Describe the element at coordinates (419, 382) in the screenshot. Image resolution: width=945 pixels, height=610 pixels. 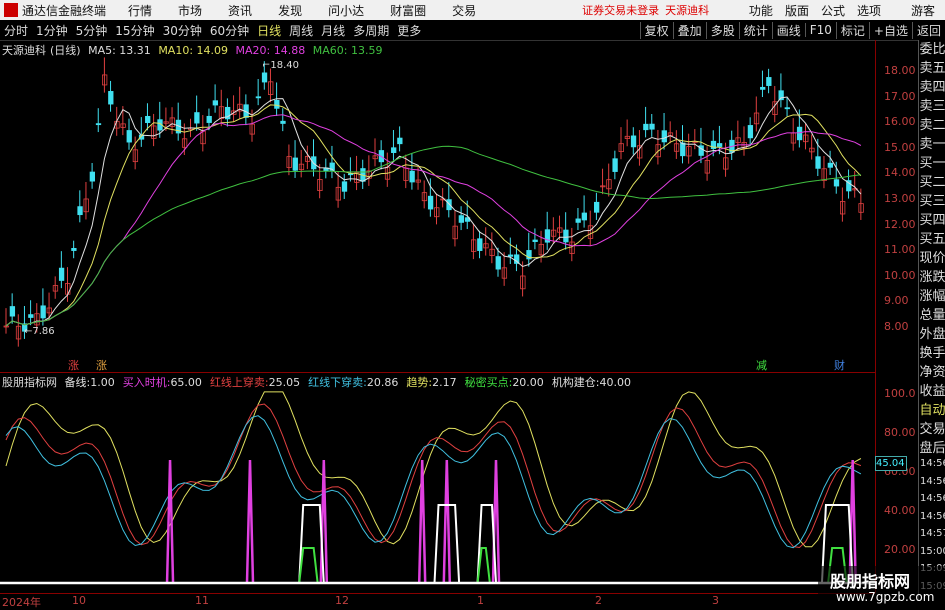
I see `legend-label: 趋势:` at that location.